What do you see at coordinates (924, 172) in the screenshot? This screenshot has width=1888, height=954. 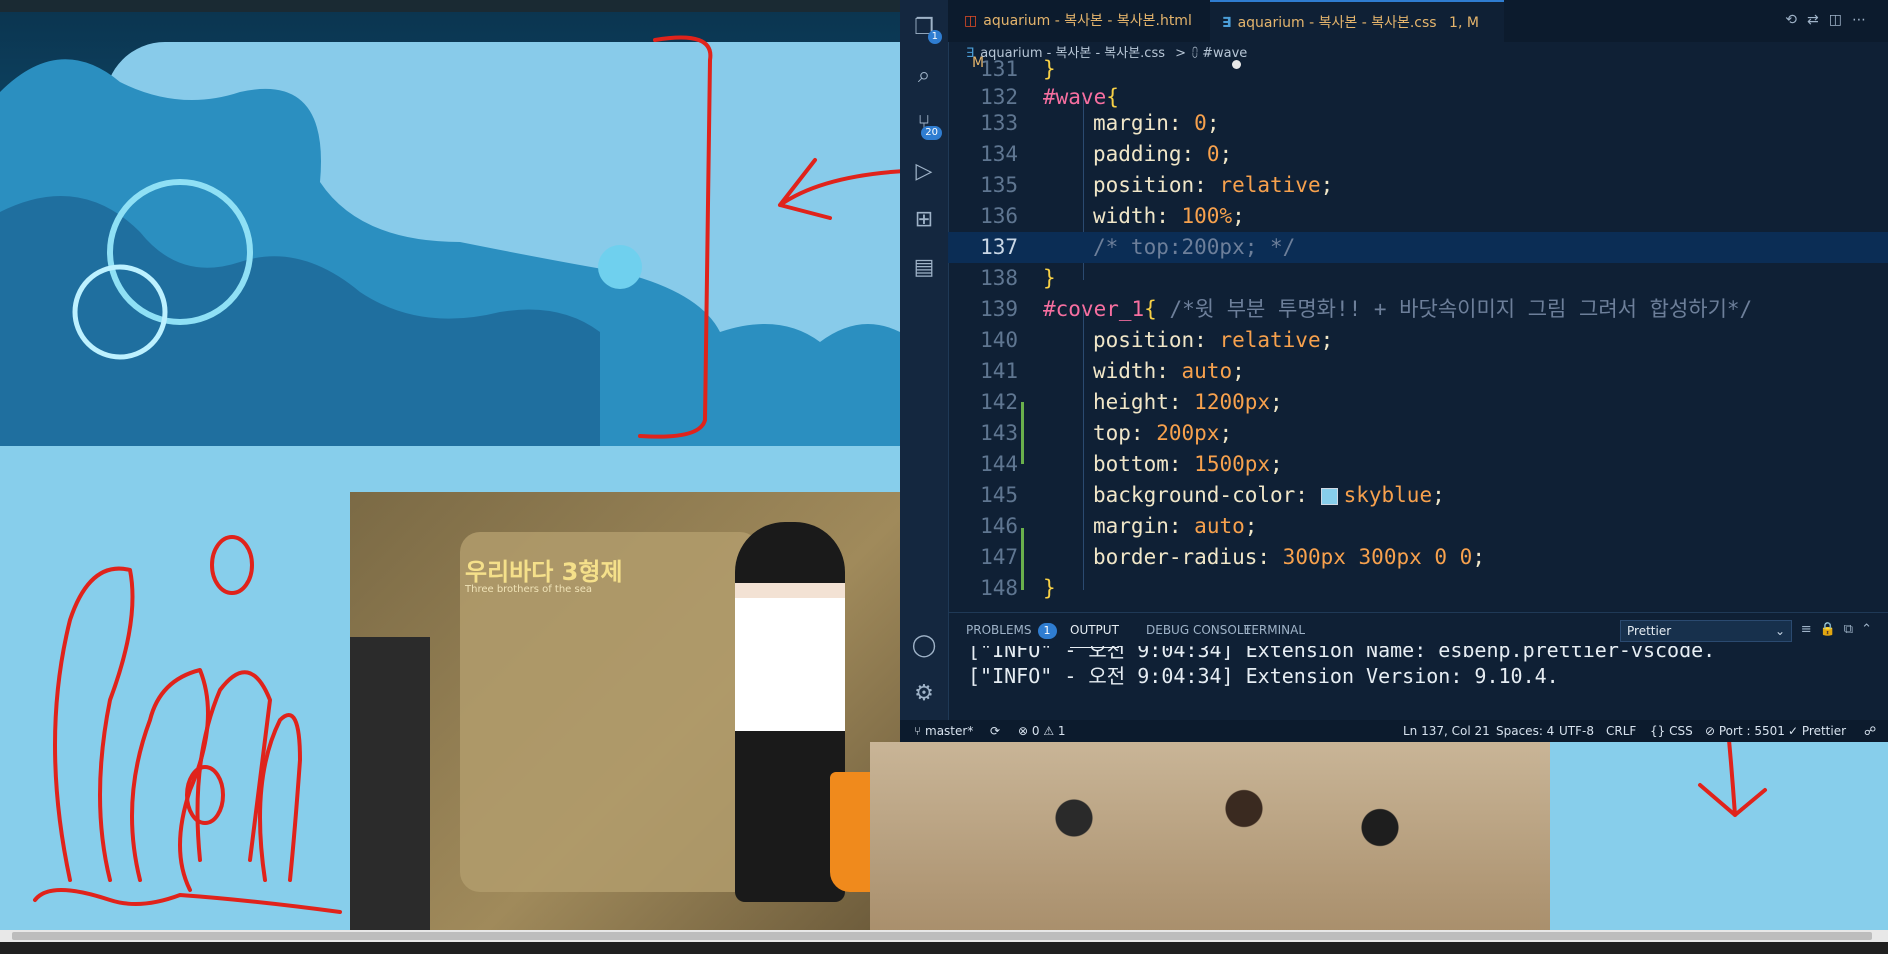 I see `run-debug-icon: ▷` at bounding box center [924, 172].